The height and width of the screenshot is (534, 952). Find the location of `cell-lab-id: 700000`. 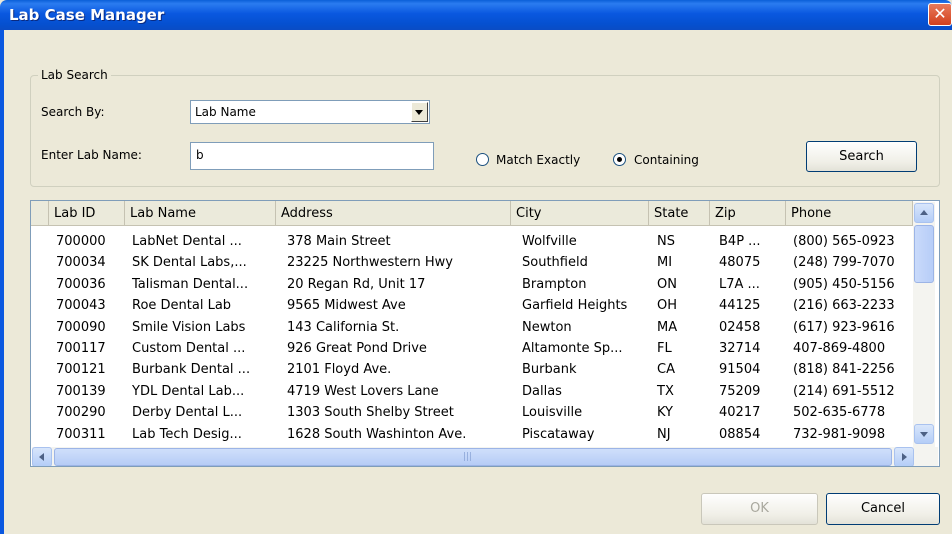

cell-lab-id: 700000 is located at coordinates (81, 241).